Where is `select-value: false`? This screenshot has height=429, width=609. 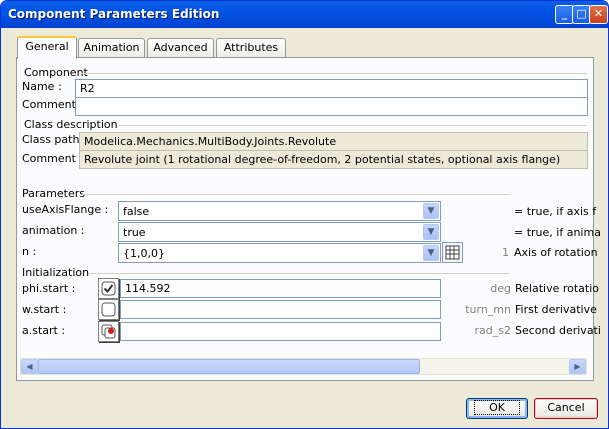 select-value: false is located at coordinates (136, 211).